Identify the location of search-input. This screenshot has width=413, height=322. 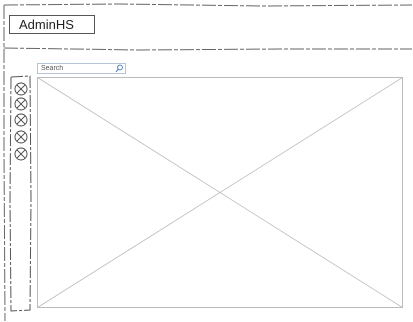
(77, 68).